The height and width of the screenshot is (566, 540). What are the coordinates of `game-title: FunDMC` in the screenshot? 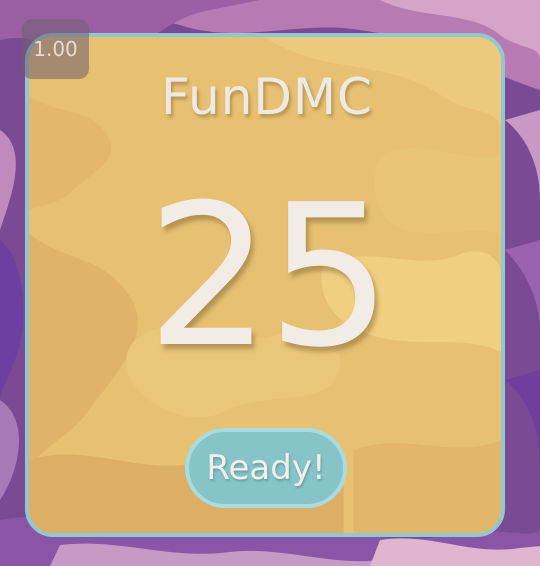 It's located at (267, 97).